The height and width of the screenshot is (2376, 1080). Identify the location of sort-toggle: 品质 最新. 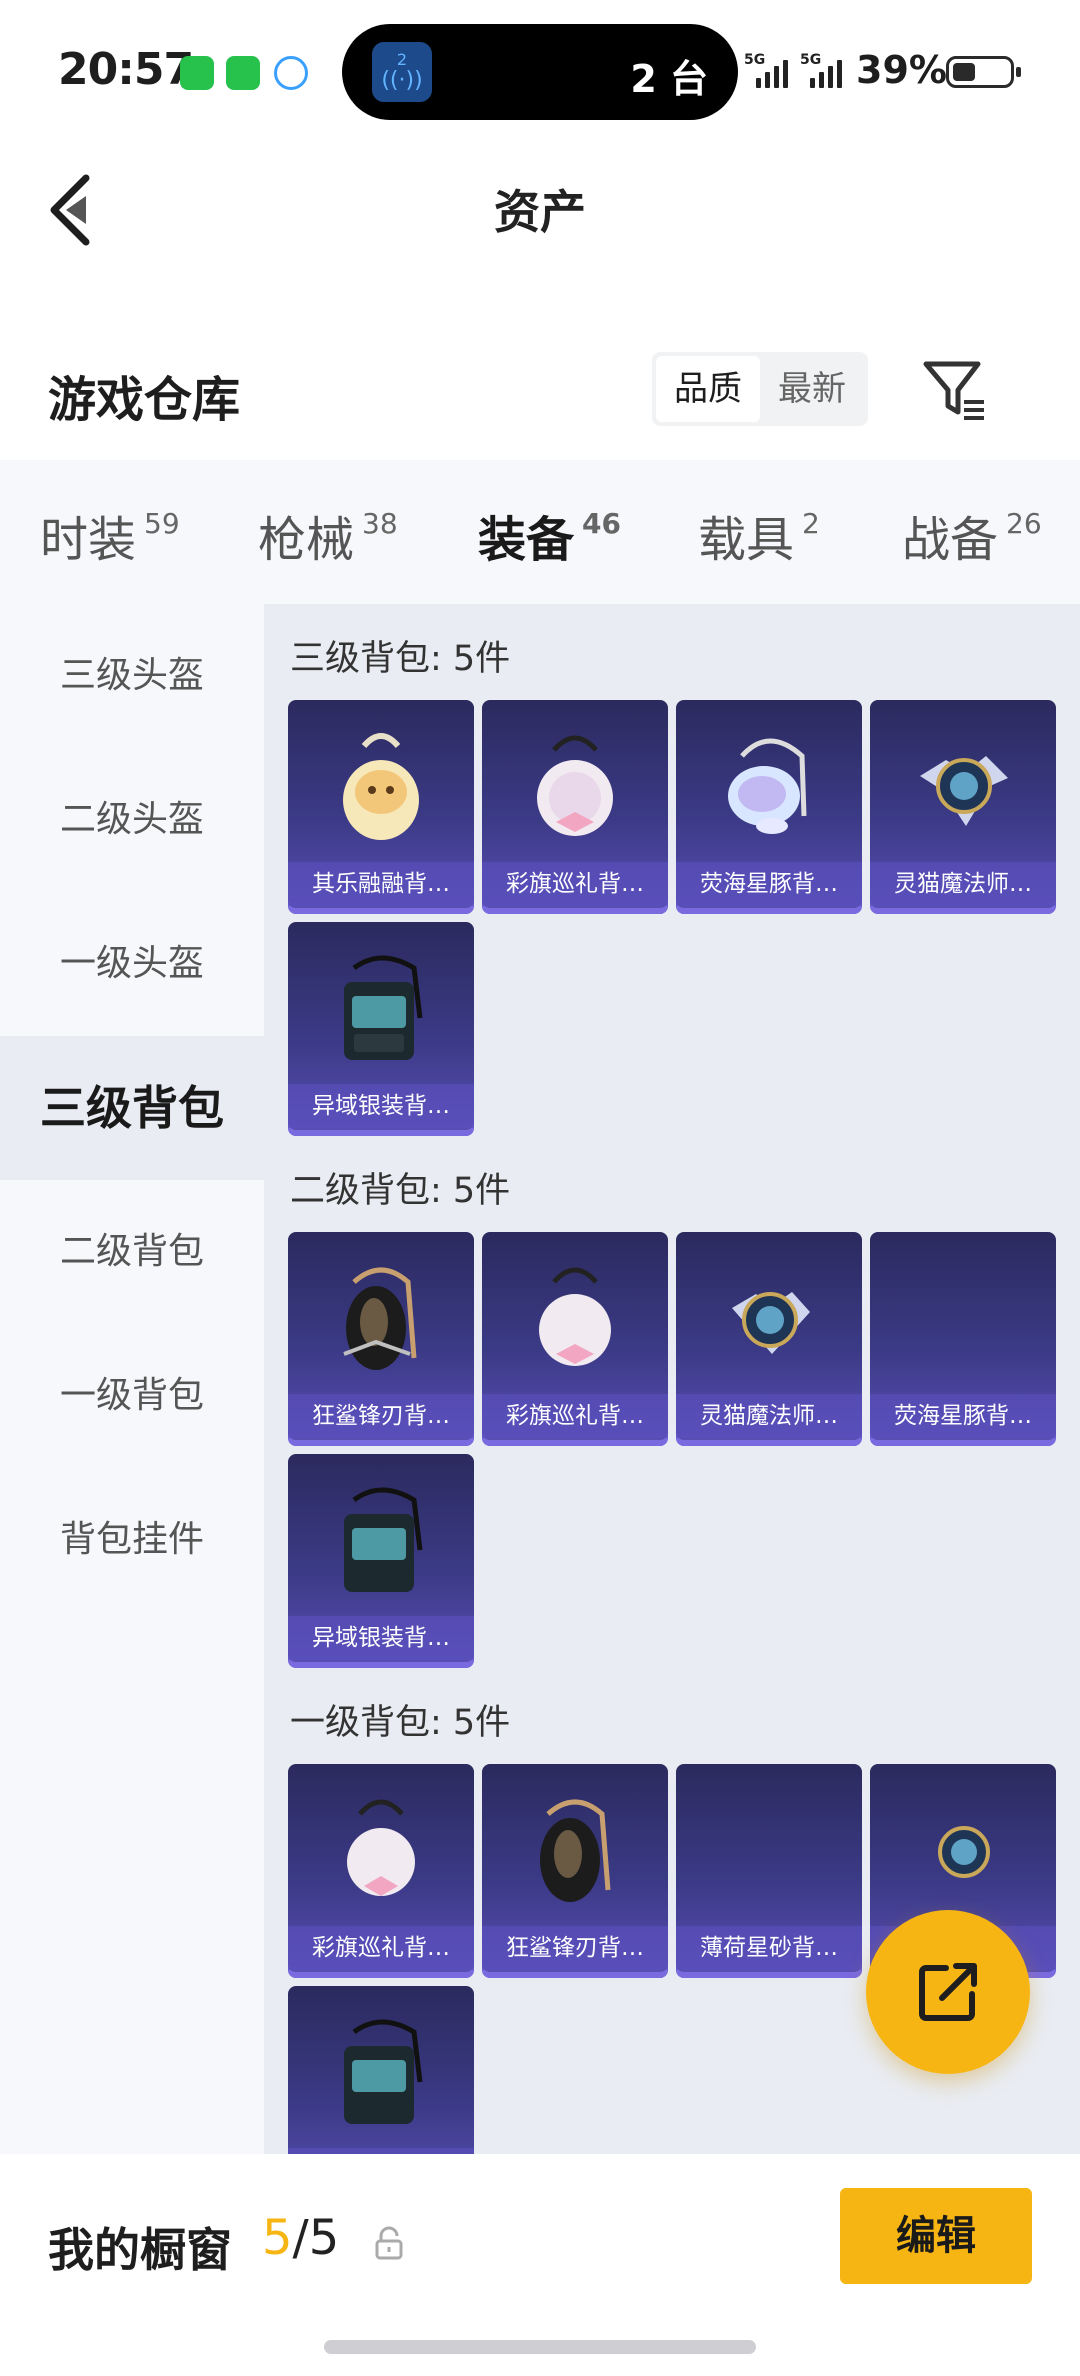
(760, 389).